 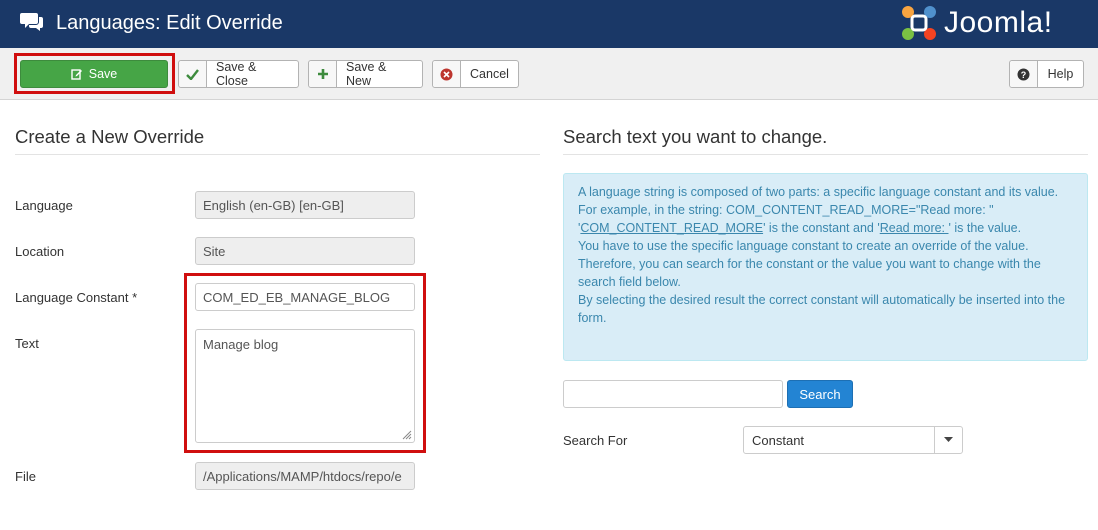 I want to click on question-icon: ?, so click(x=1024, y=74).